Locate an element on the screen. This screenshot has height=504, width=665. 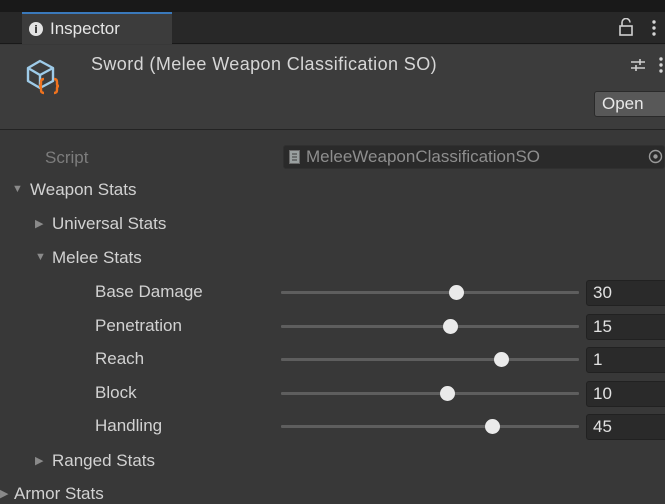
melee-stat-label: Base Damage is located at coordinates (149, 291).